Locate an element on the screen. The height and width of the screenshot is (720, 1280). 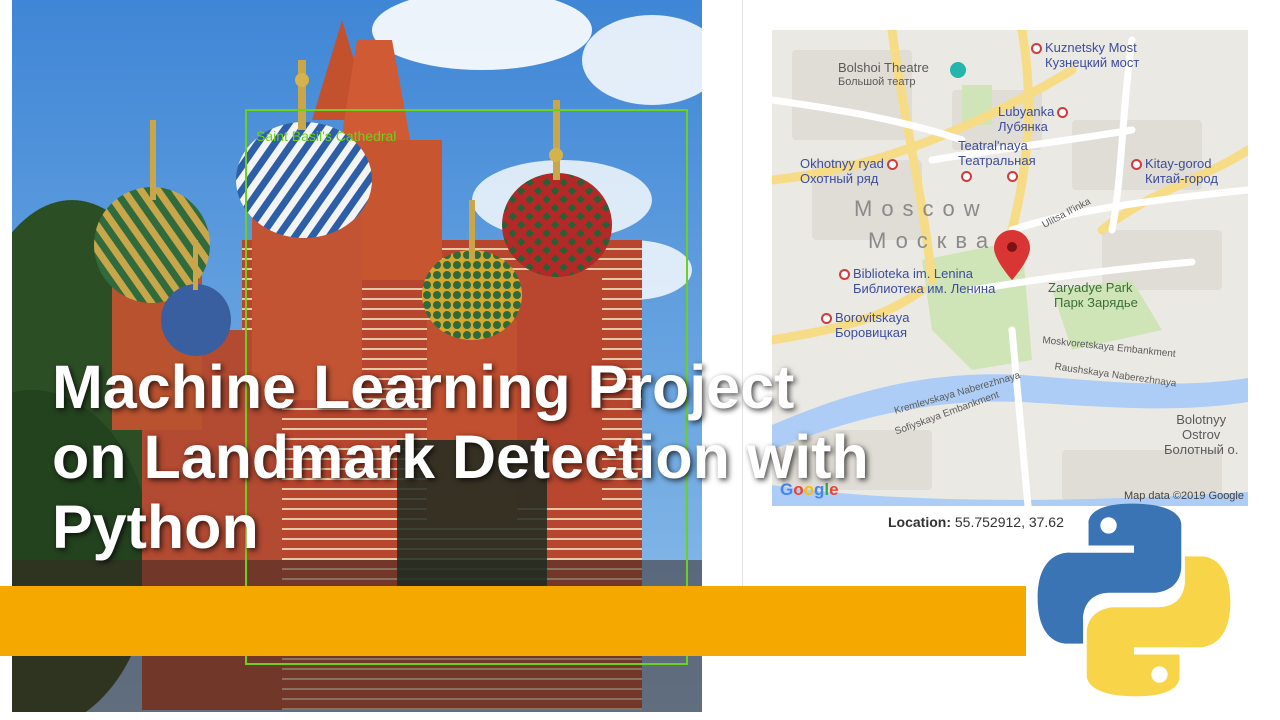
map-label-bolshoi: Bolshoi Theatre Большой театр is located at coordinates (883, 74).